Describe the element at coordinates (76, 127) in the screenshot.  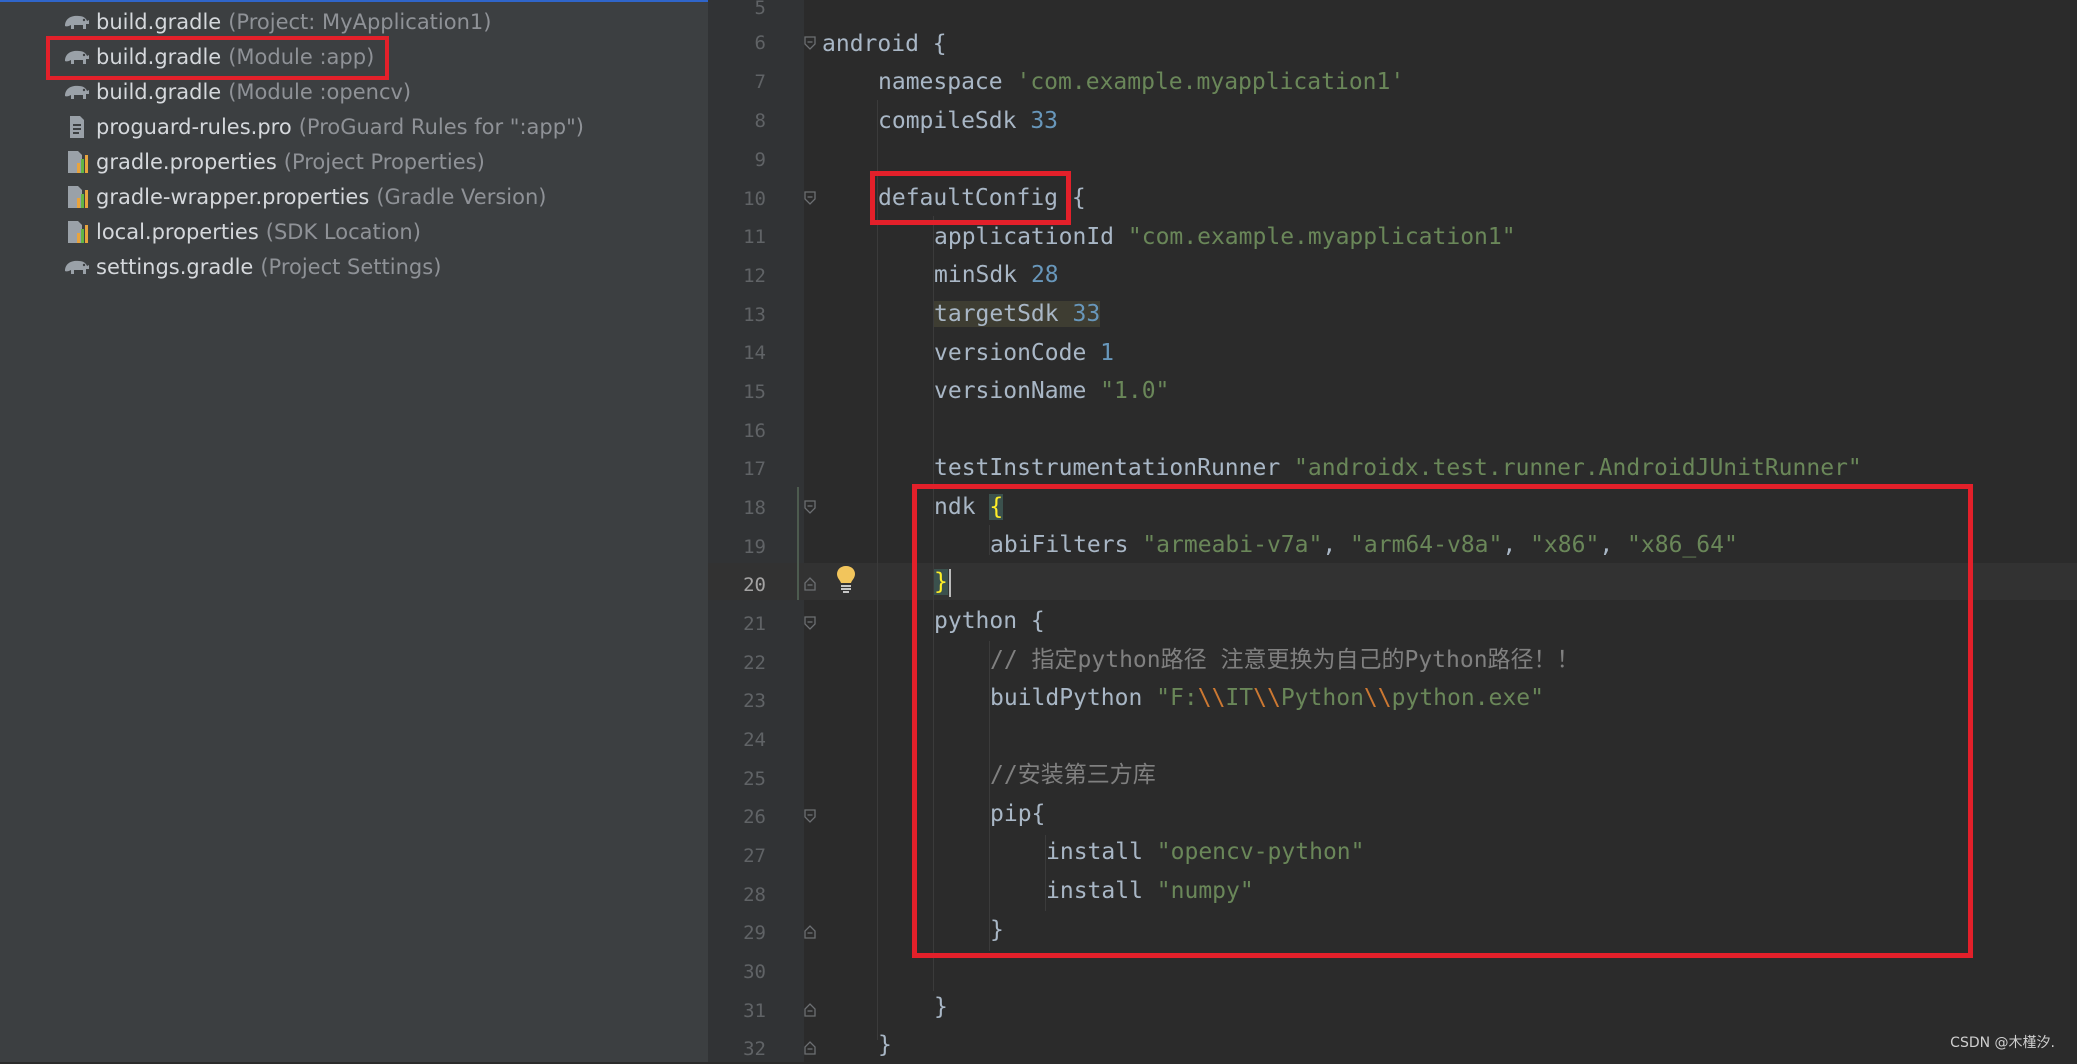
I see `text-file-icon` at that location.